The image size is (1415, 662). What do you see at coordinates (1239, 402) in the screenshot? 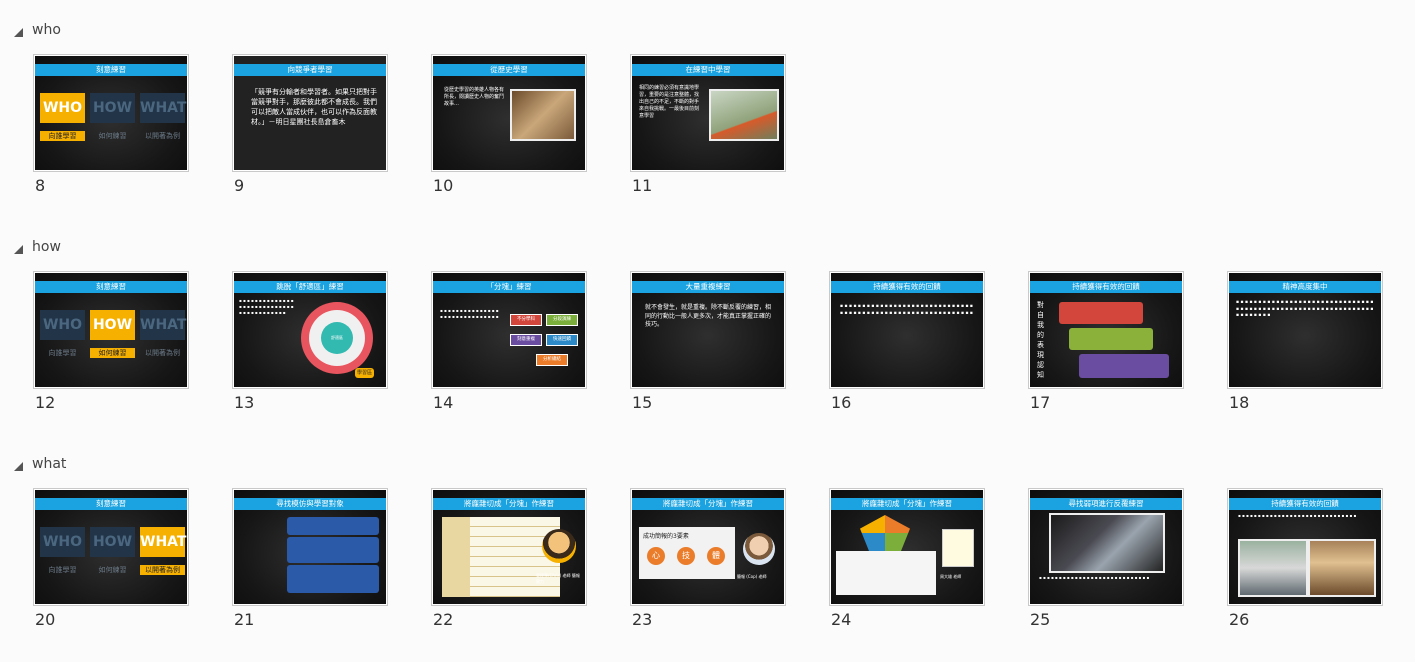
I see `slide-number: 18` at bounding box center [1239, 402].